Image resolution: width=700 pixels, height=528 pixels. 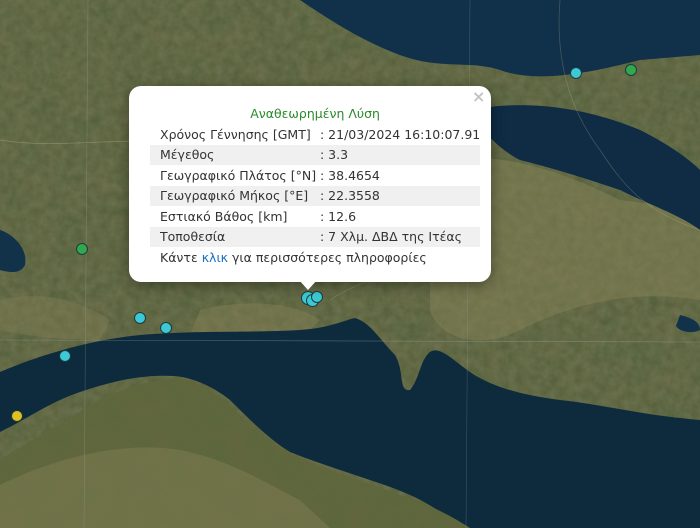 I want to click on row-label: Γεωγραφικό Μήκος [°E], so click(x=233, y=195).